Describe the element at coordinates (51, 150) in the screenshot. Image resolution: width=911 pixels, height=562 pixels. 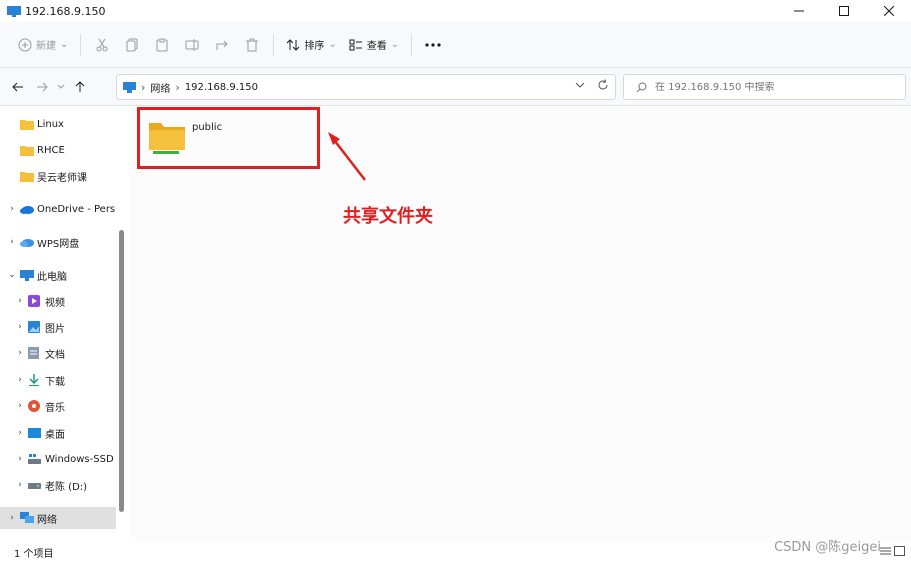
I see `sidebar-item-label: RHCE` at that location.